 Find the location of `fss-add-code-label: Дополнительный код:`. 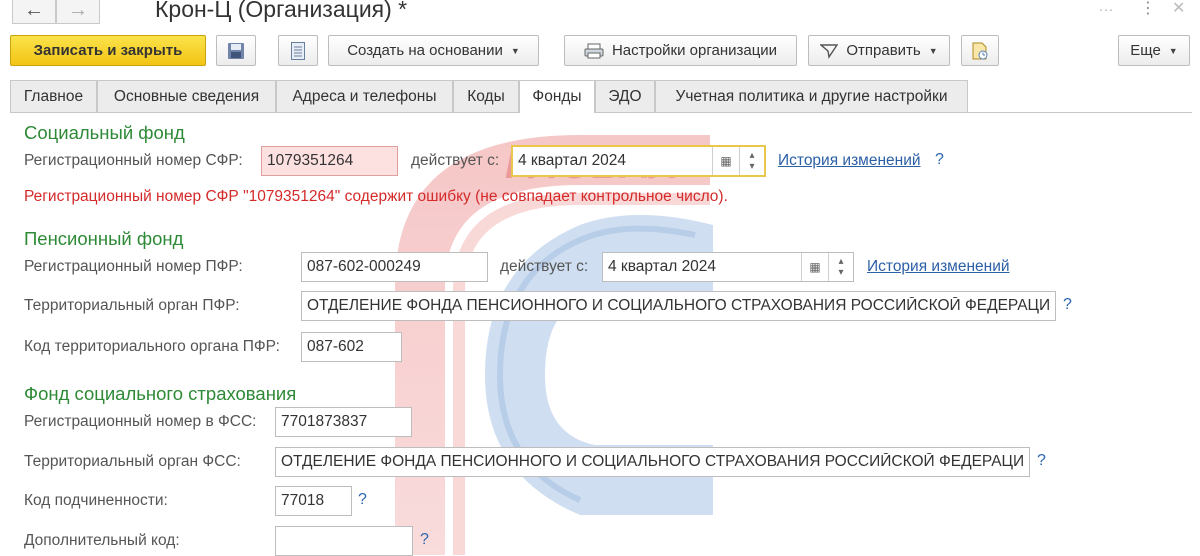

fss-add-code-label: Дополнительный код: is located at coordinates (102, 540).